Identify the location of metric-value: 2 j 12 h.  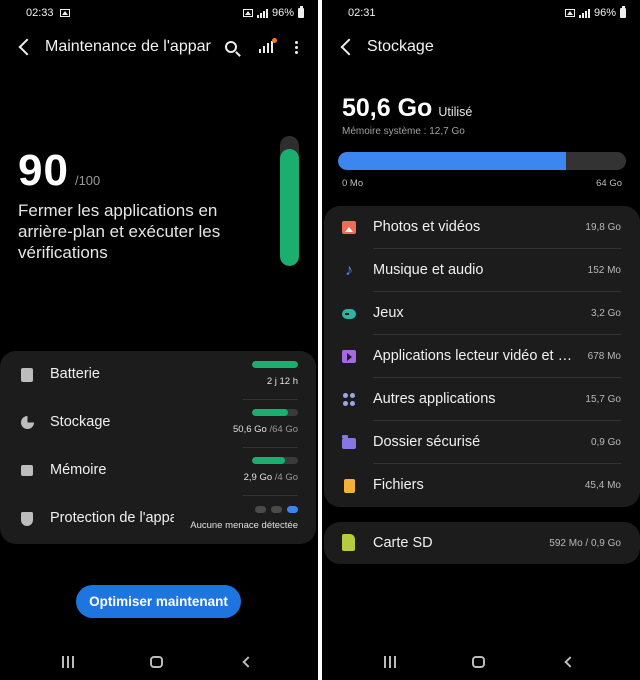
(282, 381).